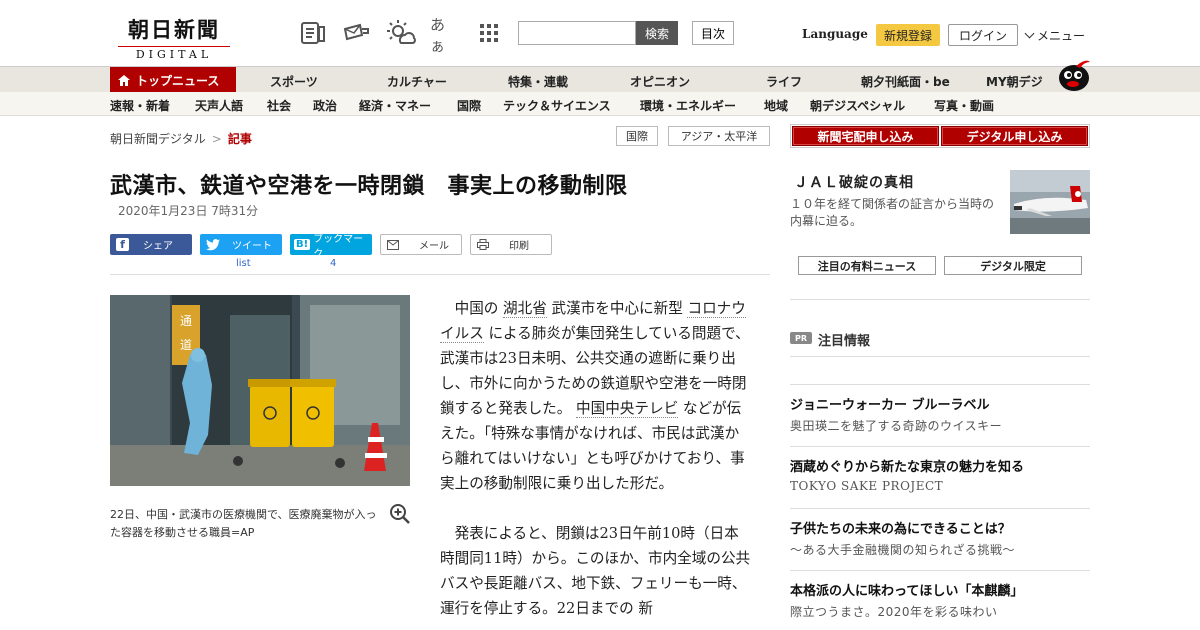  What do you see at coordinates (907, 465) in the screenshot?
I see `ad-title: 酒蔵めぐりから新たな東京の魅力を知る` at bounding box center [907, 465].